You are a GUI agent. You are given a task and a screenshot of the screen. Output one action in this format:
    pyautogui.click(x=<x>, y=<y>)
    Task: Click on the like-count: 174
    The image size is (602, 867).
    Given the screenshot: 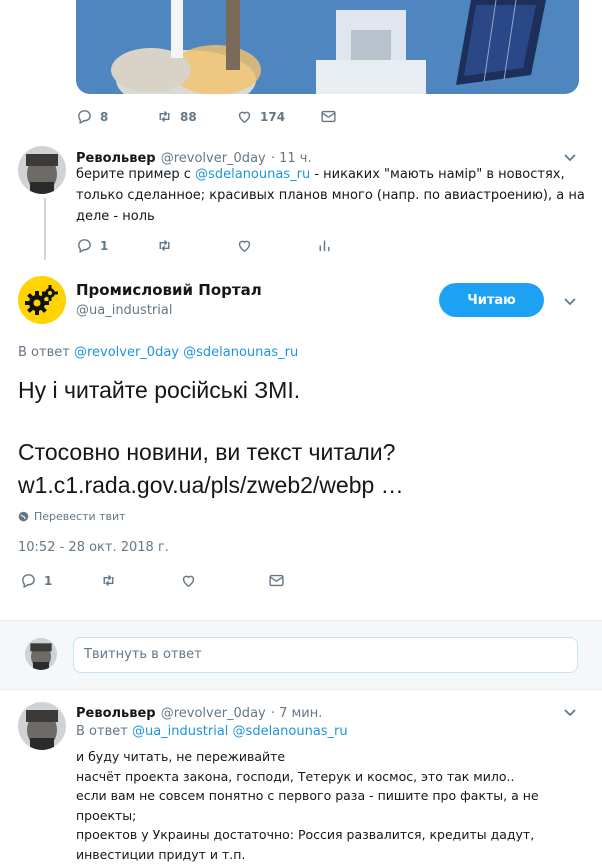 What is the action you would take?
    pyautogui.click(x=273, y=116)
    